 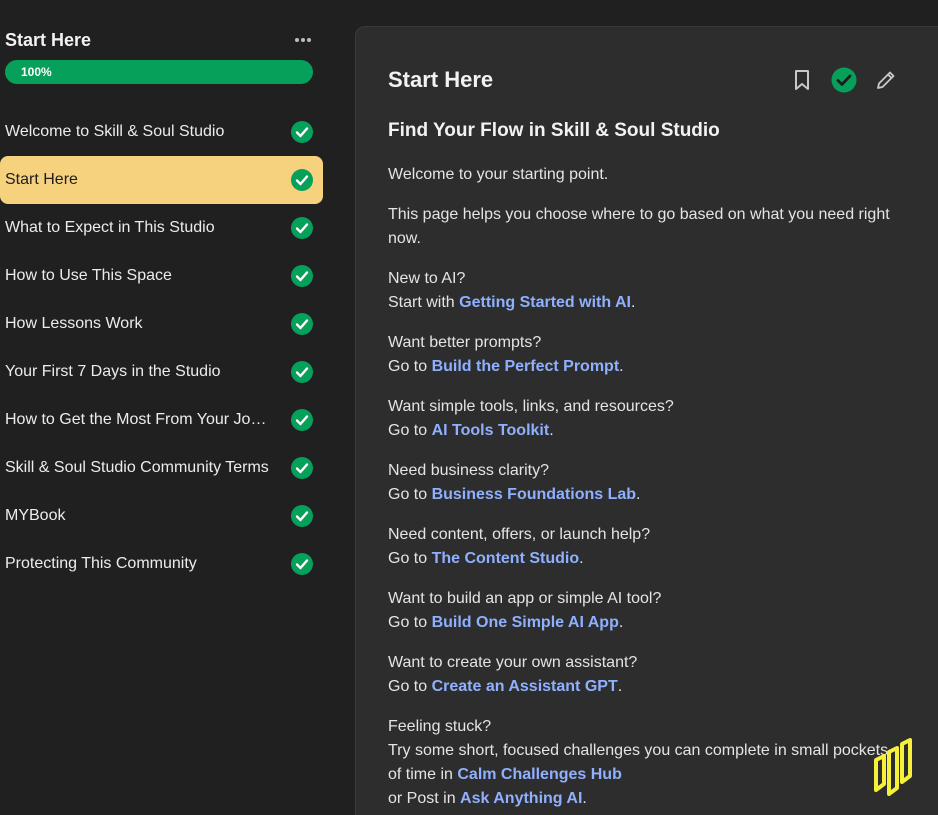 I want to click on link-create-assistant-gpt: Create an Assistant GPT, so click(x=525, y=686).